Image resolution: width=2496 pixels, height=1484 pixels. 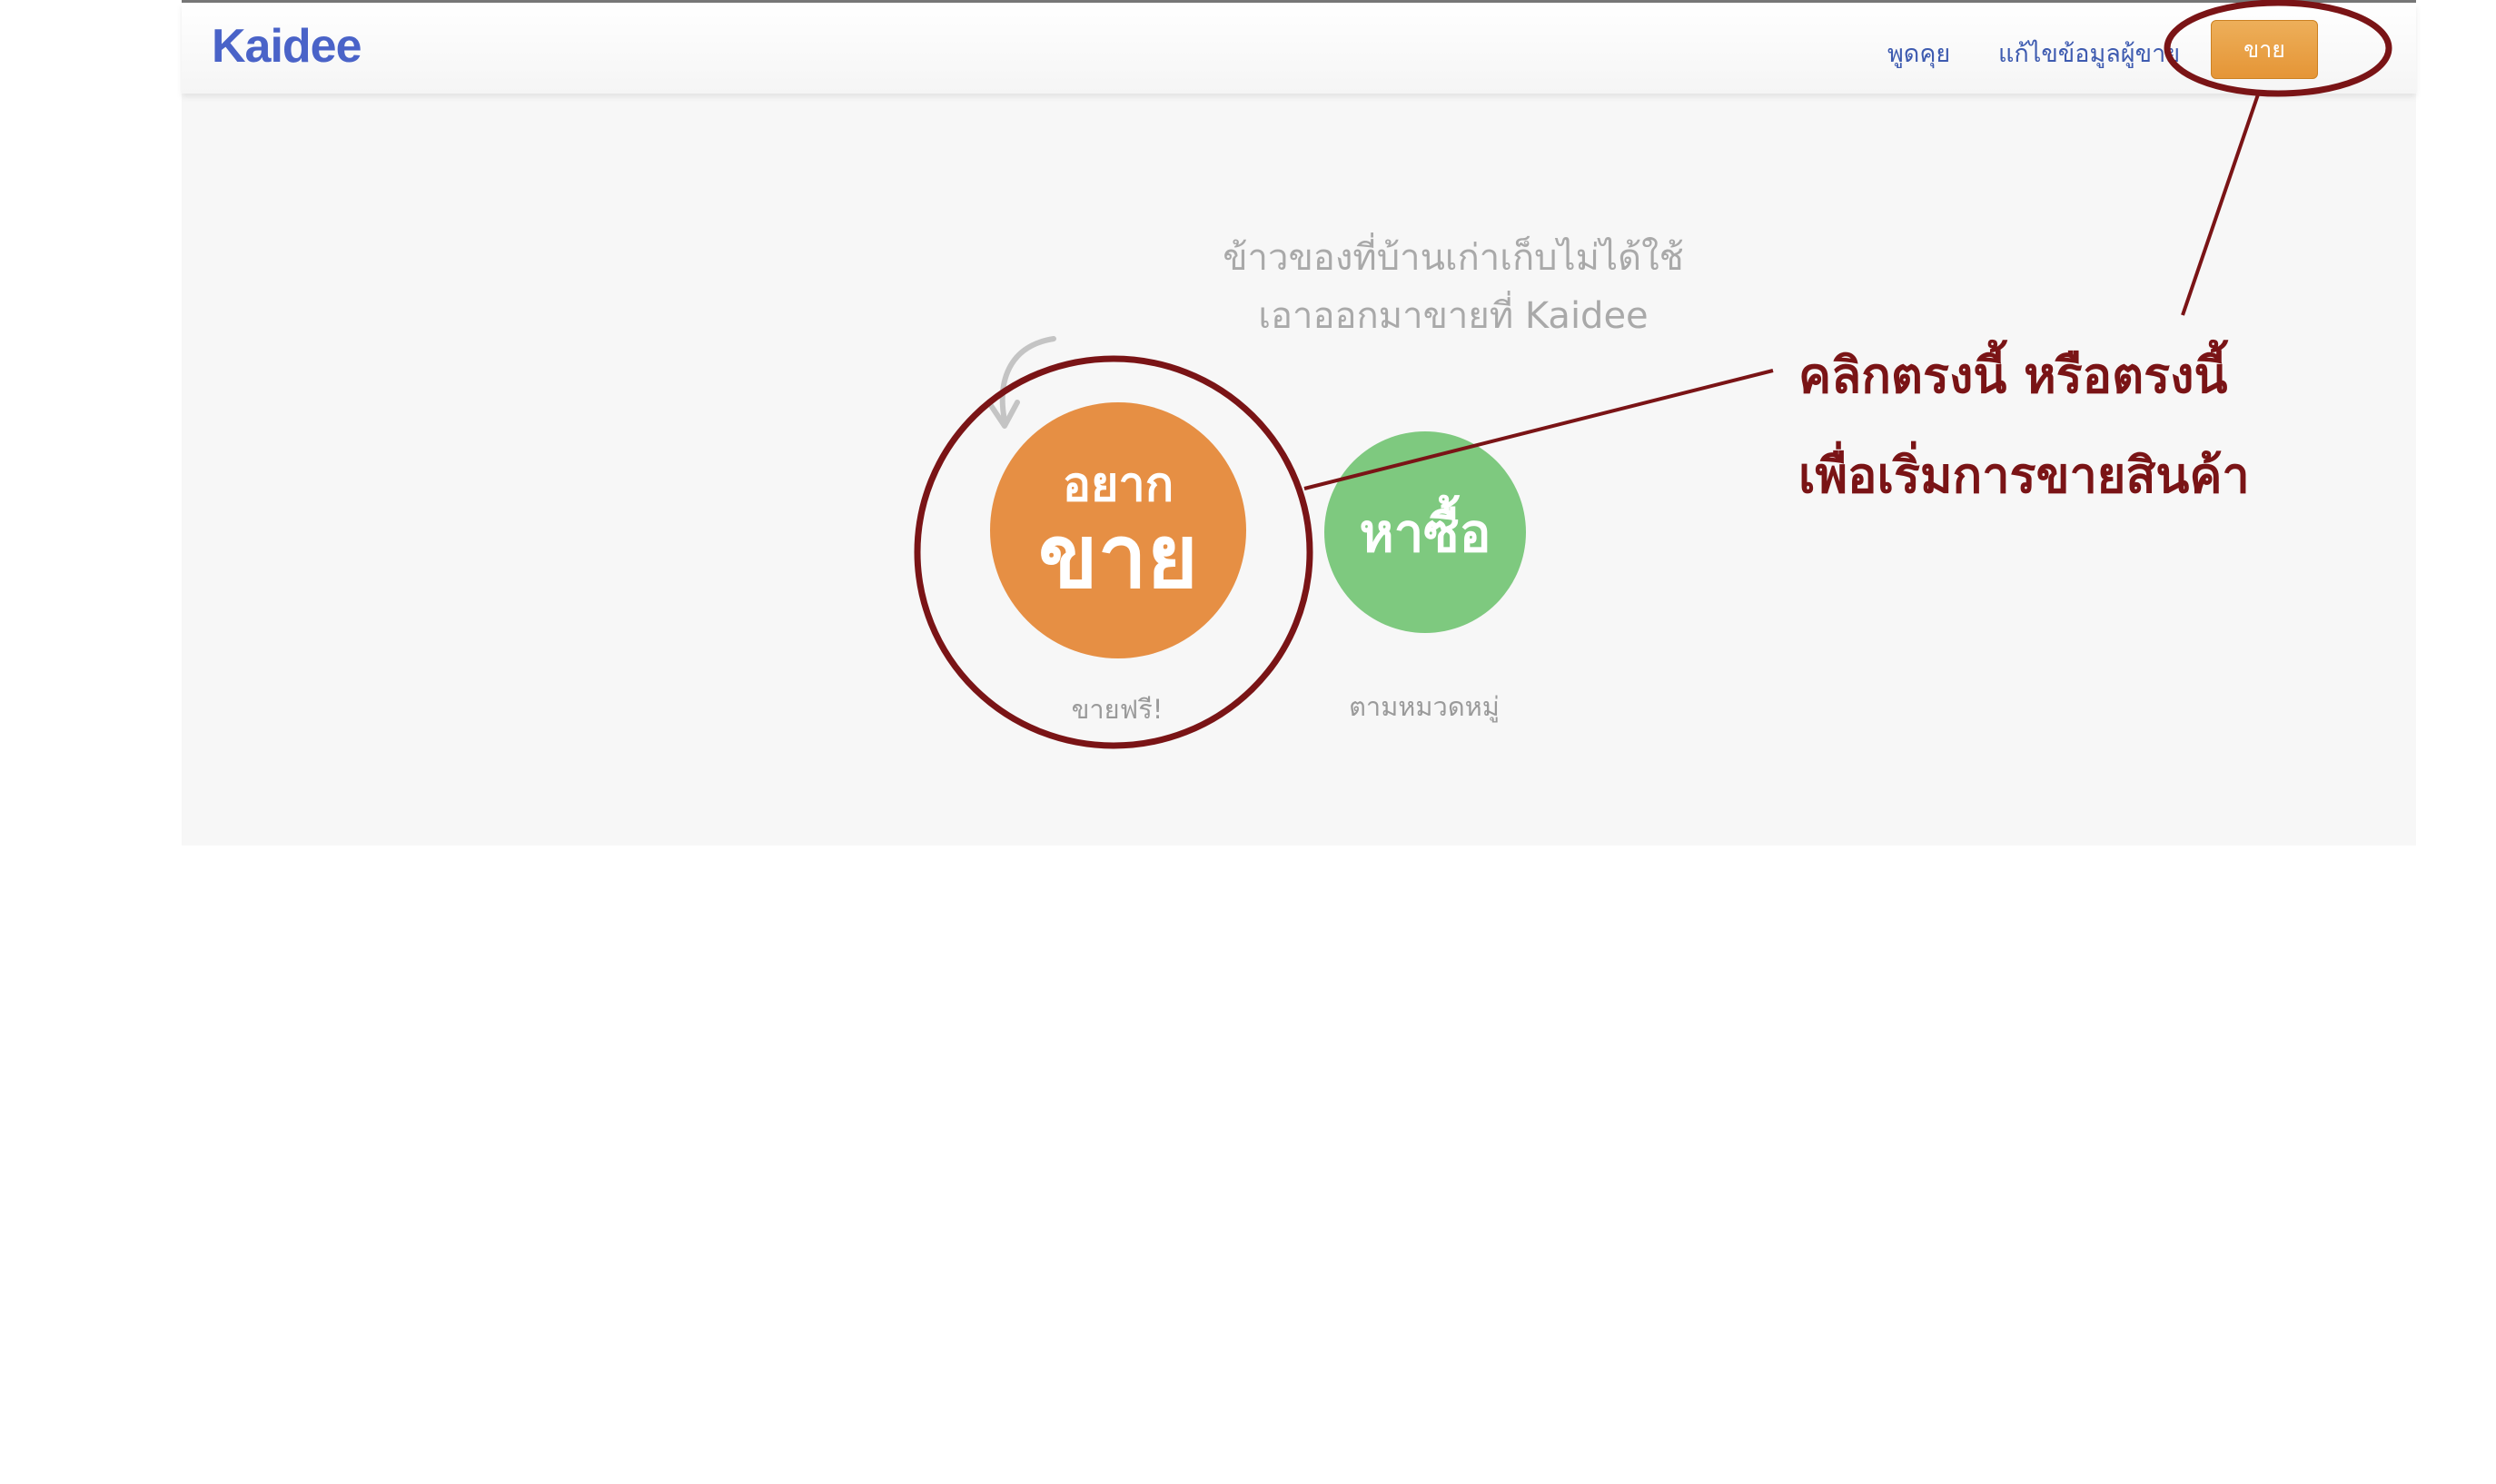 What do you see at coordinates (2013, 375) in the screenshot?
I see `annotation-line1: คลิกตรงนี้ หรือตรงนี้` at bounding box center [2013, 375].